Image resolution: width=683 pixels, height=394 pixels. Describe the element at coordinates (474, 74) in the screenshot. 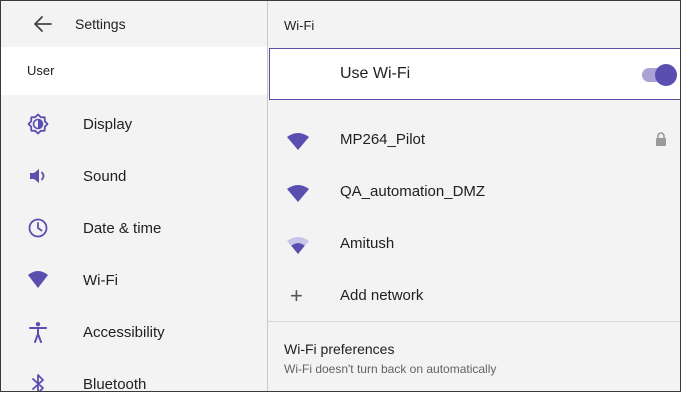

I see `use-wifi-row: Use Wi-Fi` at that location.